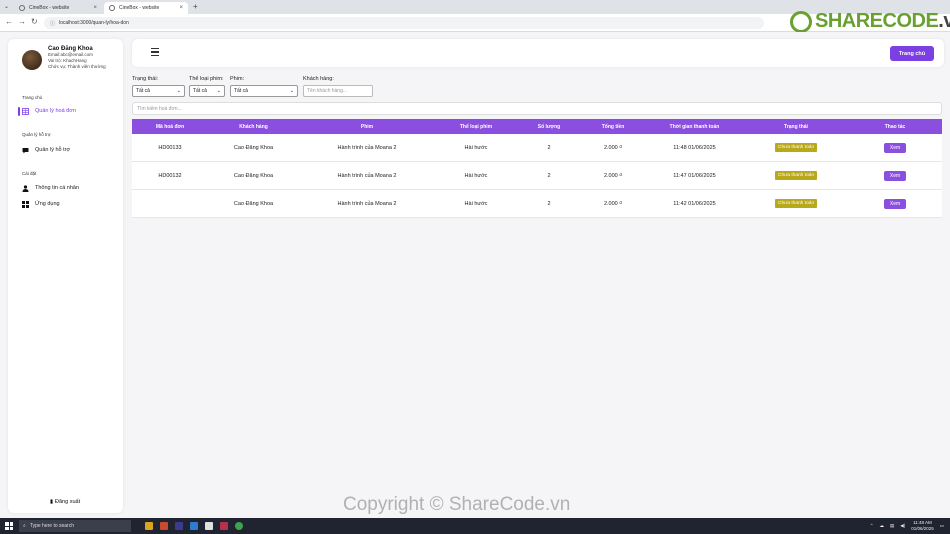  Describe the element at coordinates (694, 147) in the screenshot. I see `cell-time: 11:48 01/06/2025` at that location.